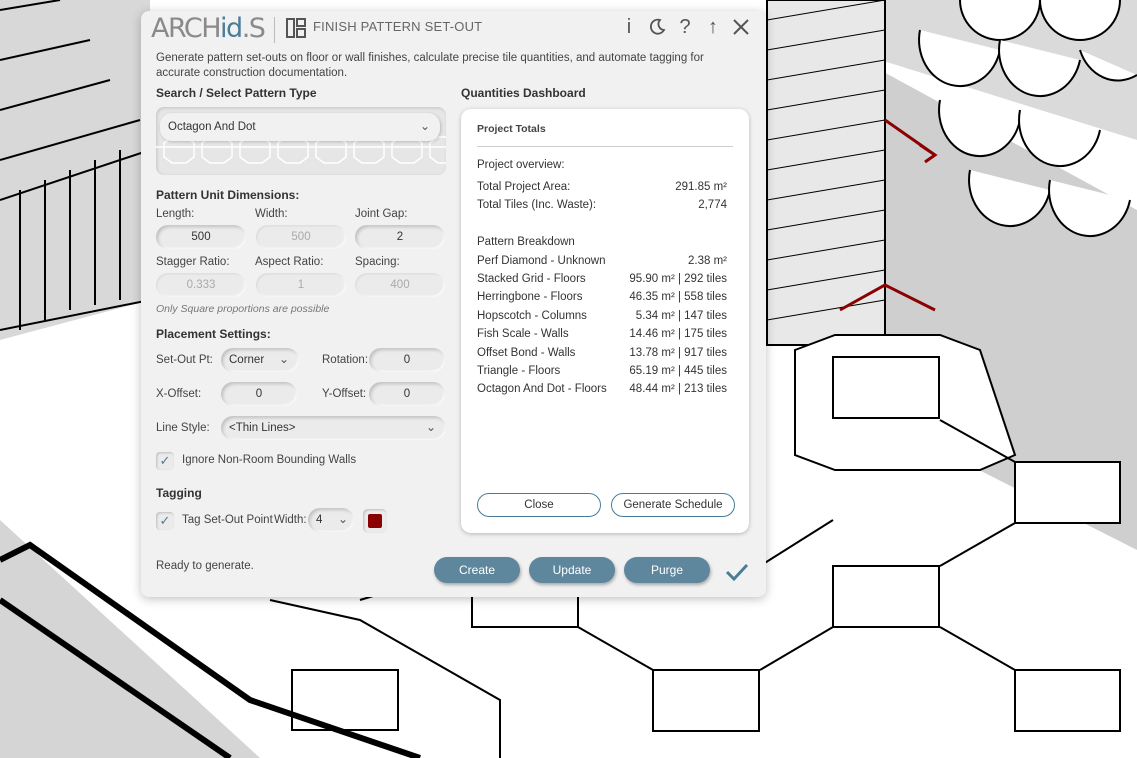  What do you see at coordinates (301, 237) in the screenshot?
I see `width-input: 500` at bounding box center [301, 237].